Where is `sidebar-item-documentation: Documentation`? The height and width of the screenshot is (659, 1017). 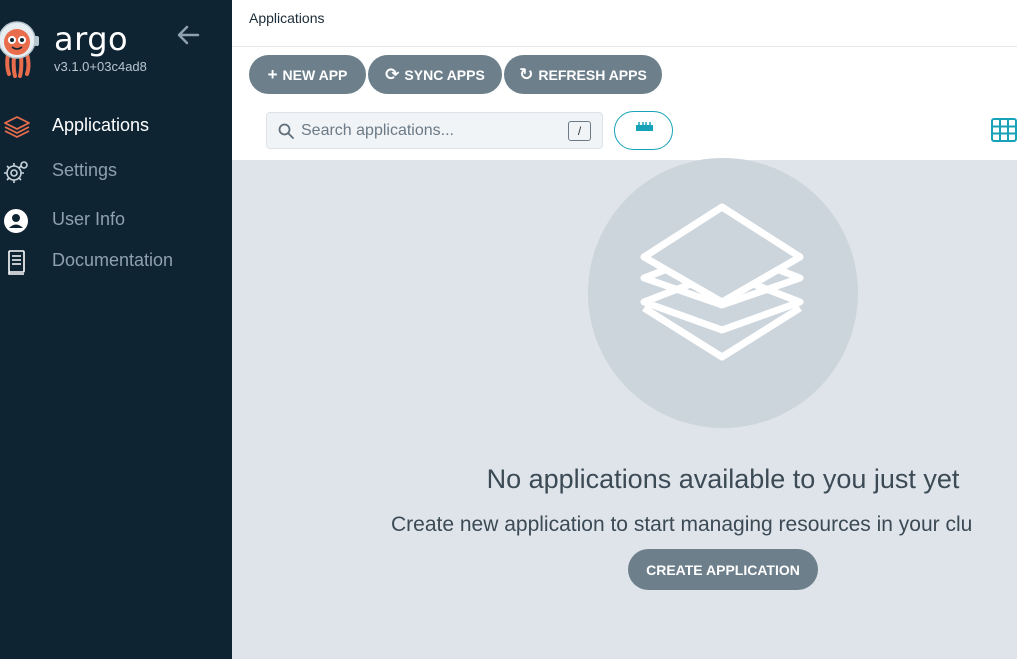 sidebar-item-documentation: Documentation is located at coordinates (116, 261).